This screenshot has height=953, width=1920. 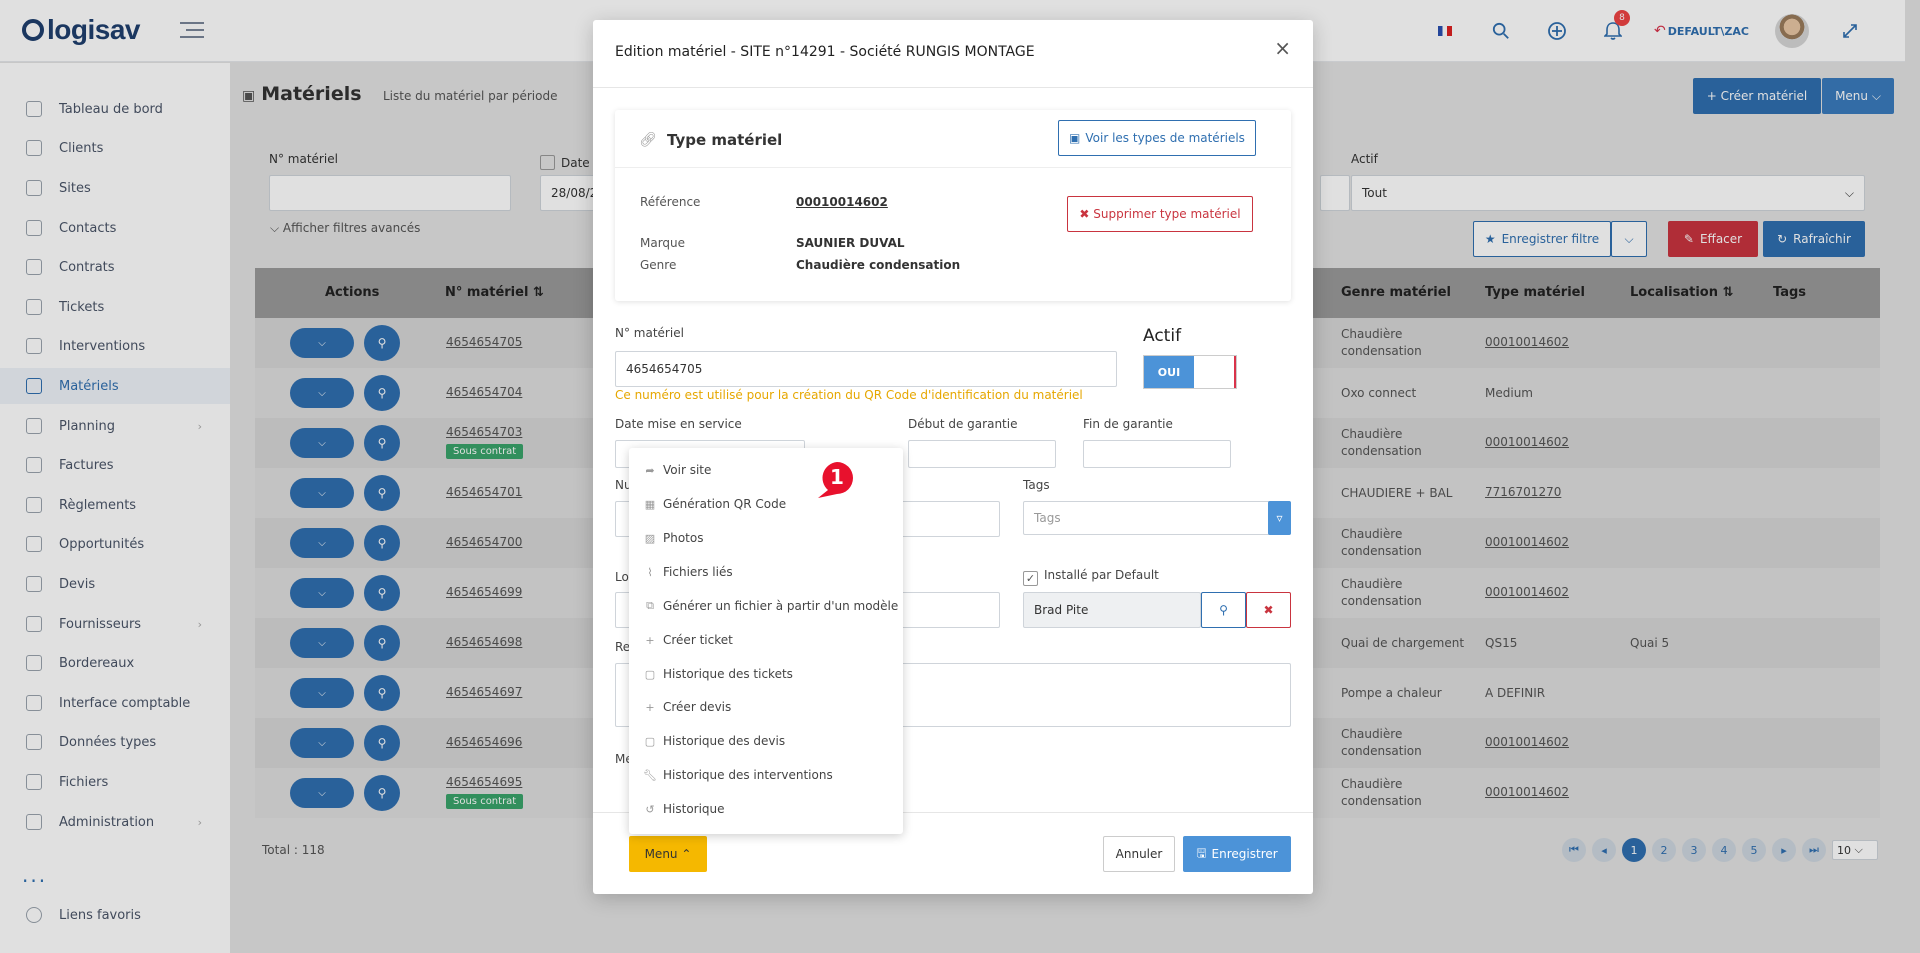 What do you see at coordinates (115, 148) in the screenshot?
I see `sidebar-item-clients: Clients` at bounding box center [115, 148].